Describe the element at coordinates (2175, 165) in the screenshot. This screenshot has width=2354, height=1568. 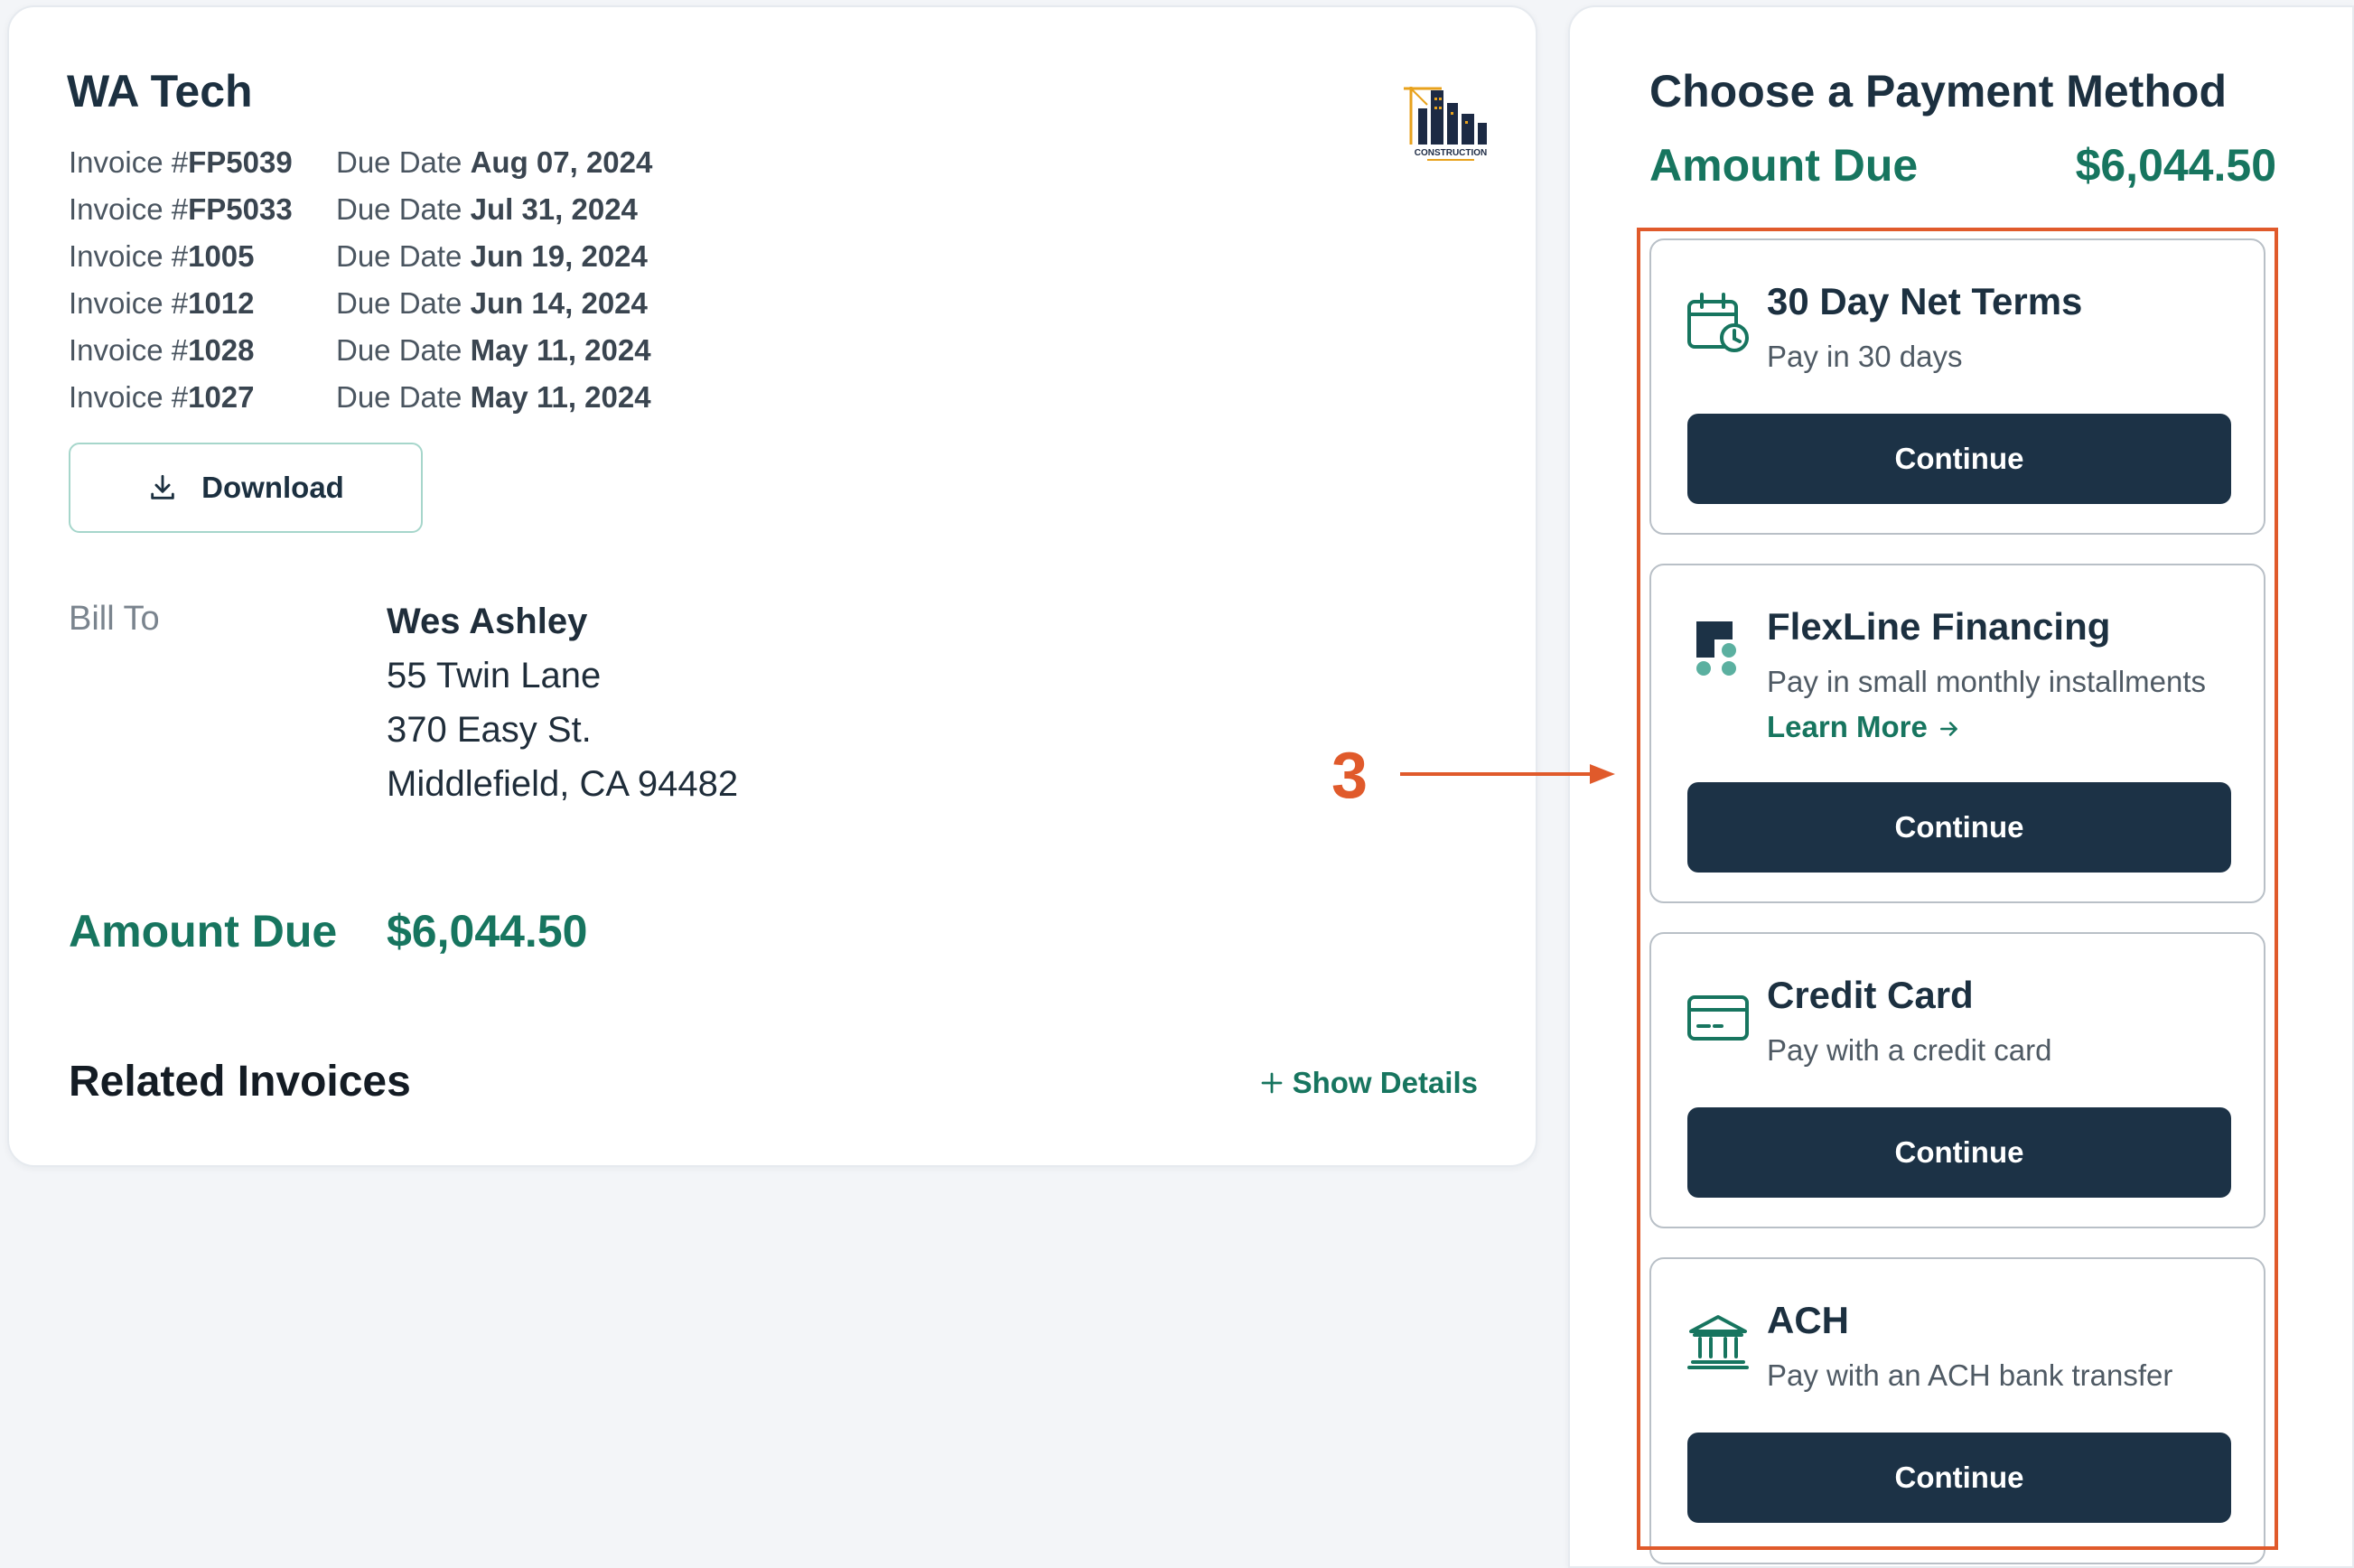
I see `payment-amount-due-value: $6,044.50` at that location.